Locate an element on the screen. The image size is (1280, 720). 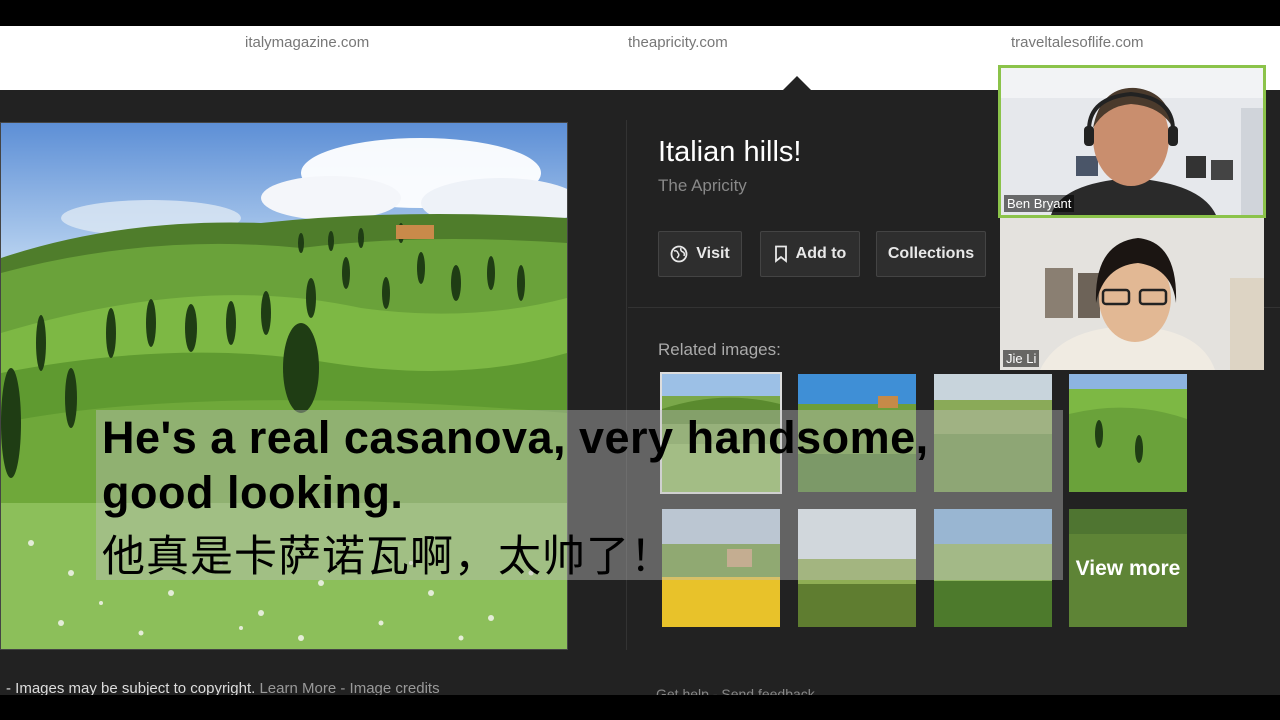
bottom-letterbox is located at coordinates (640, 707).